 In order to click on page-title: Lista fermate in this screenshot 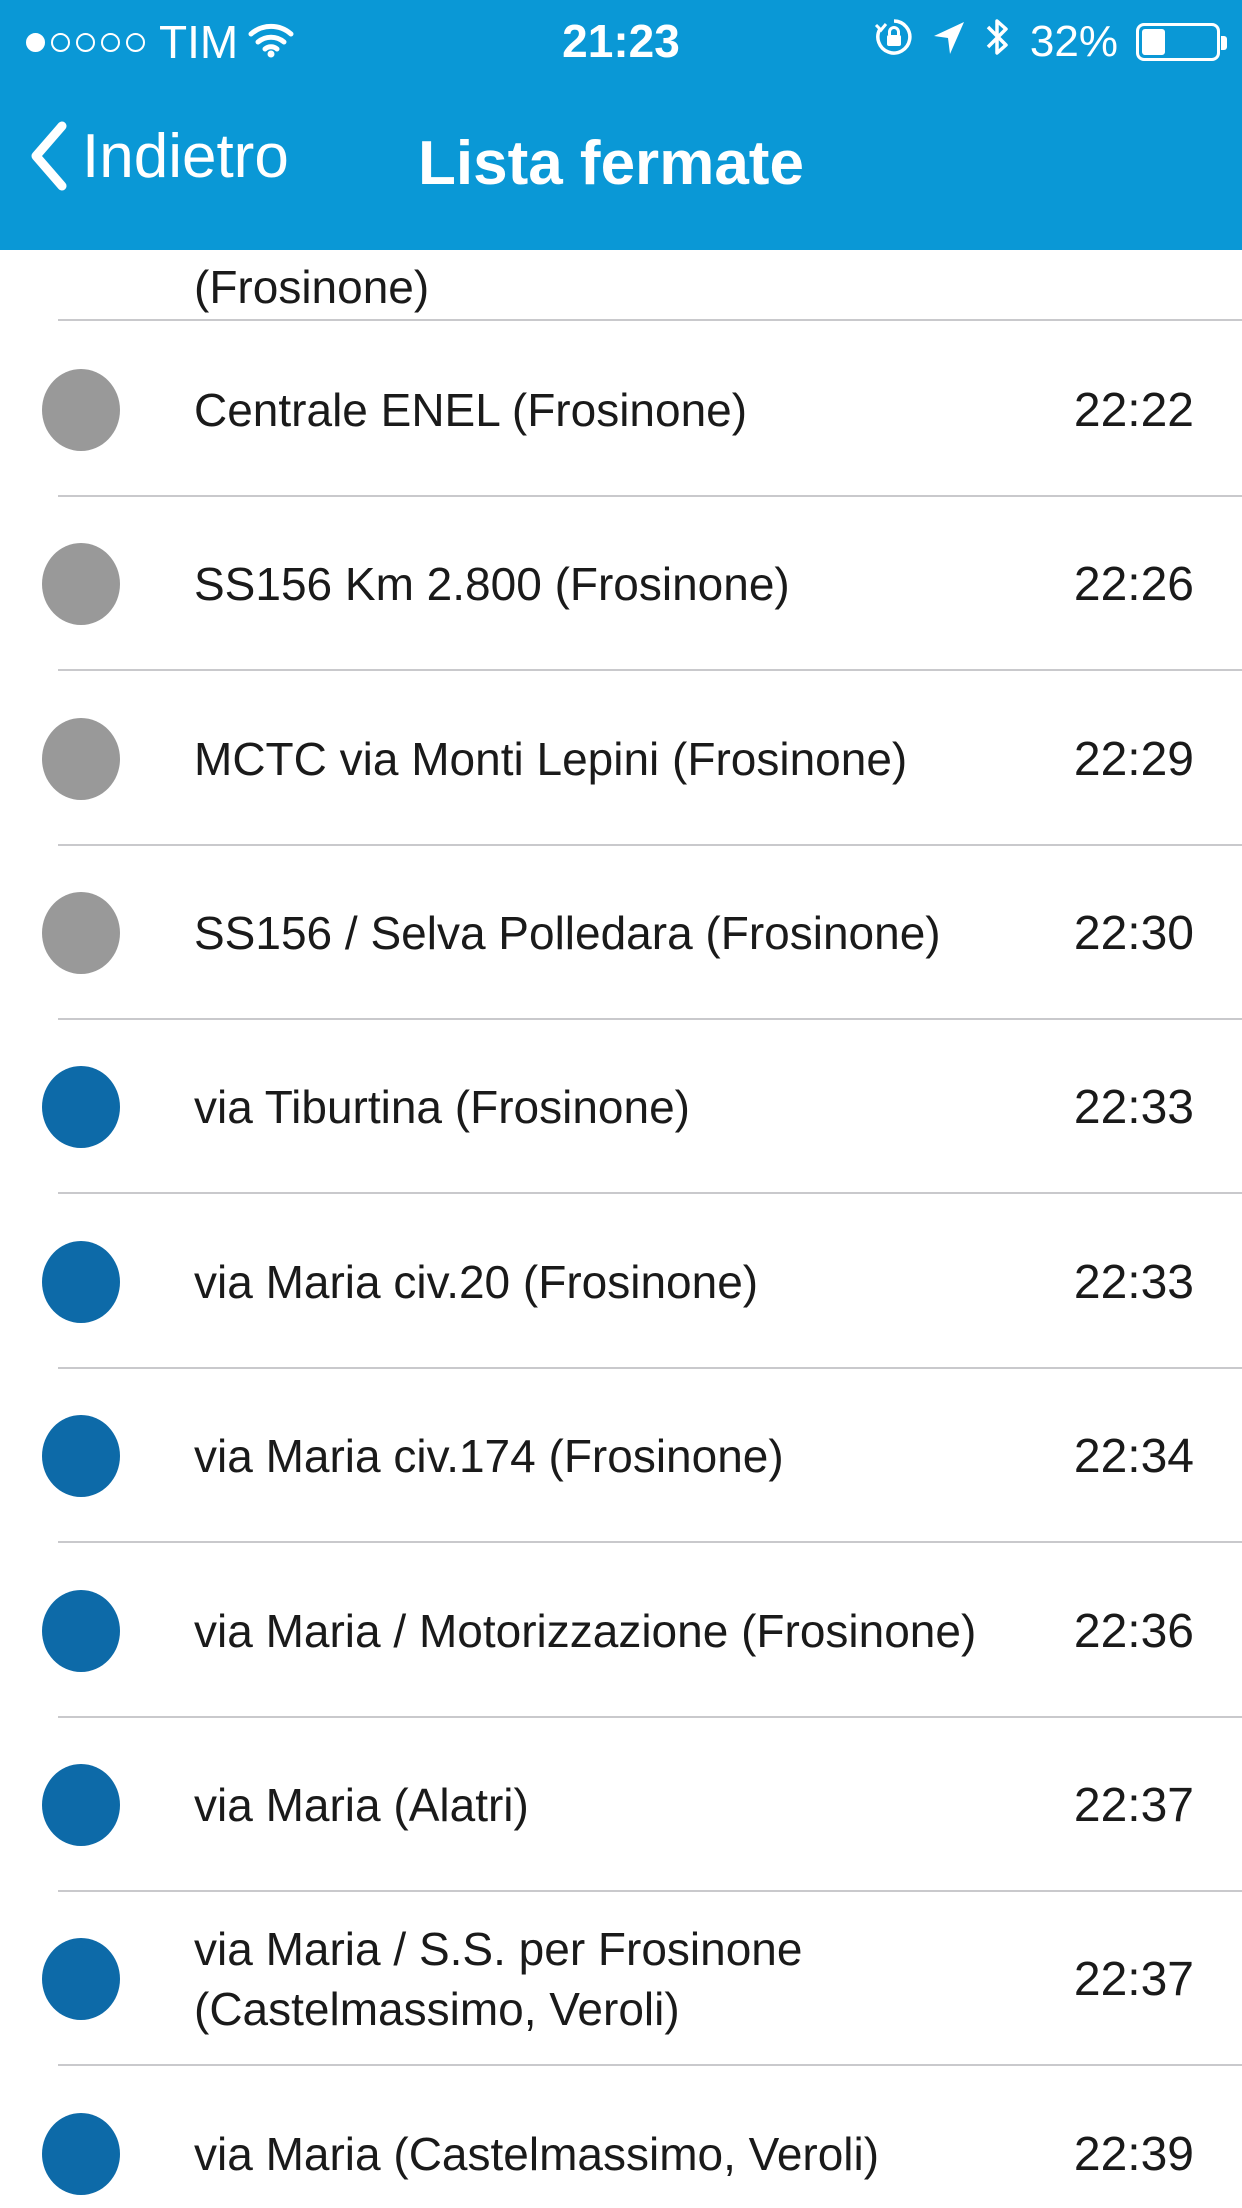, I will do `click(611, 163)`.